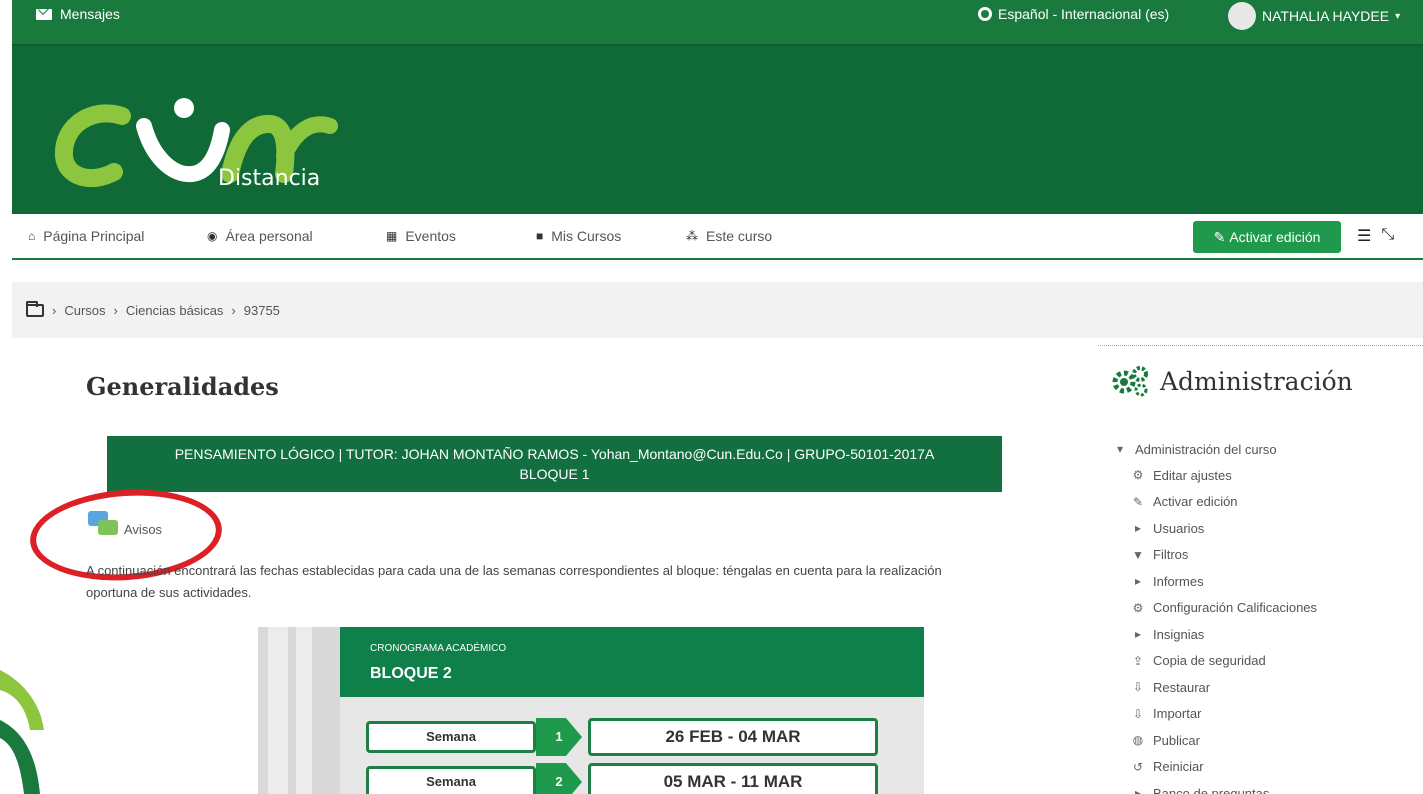  I want to click on nav-label: Eventos, so click(430, 236).